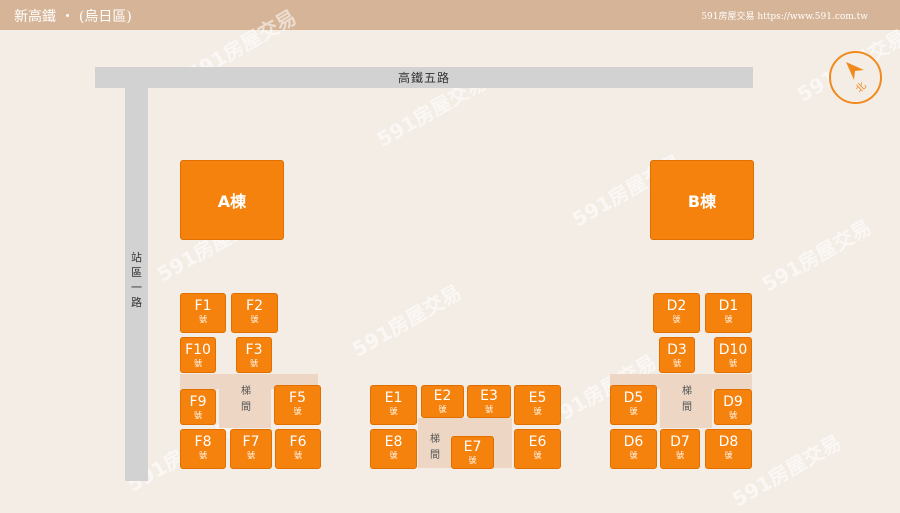  I want to click on building-b: B棟, so click(702, 200).